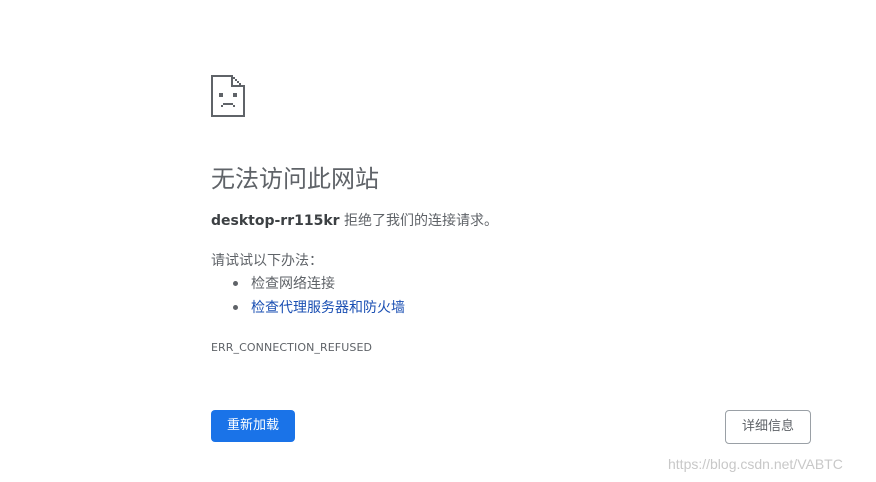  Describe the element at coordinates (253, 426) in the screenshot. I see `reload-button: 重新加载` at that location.